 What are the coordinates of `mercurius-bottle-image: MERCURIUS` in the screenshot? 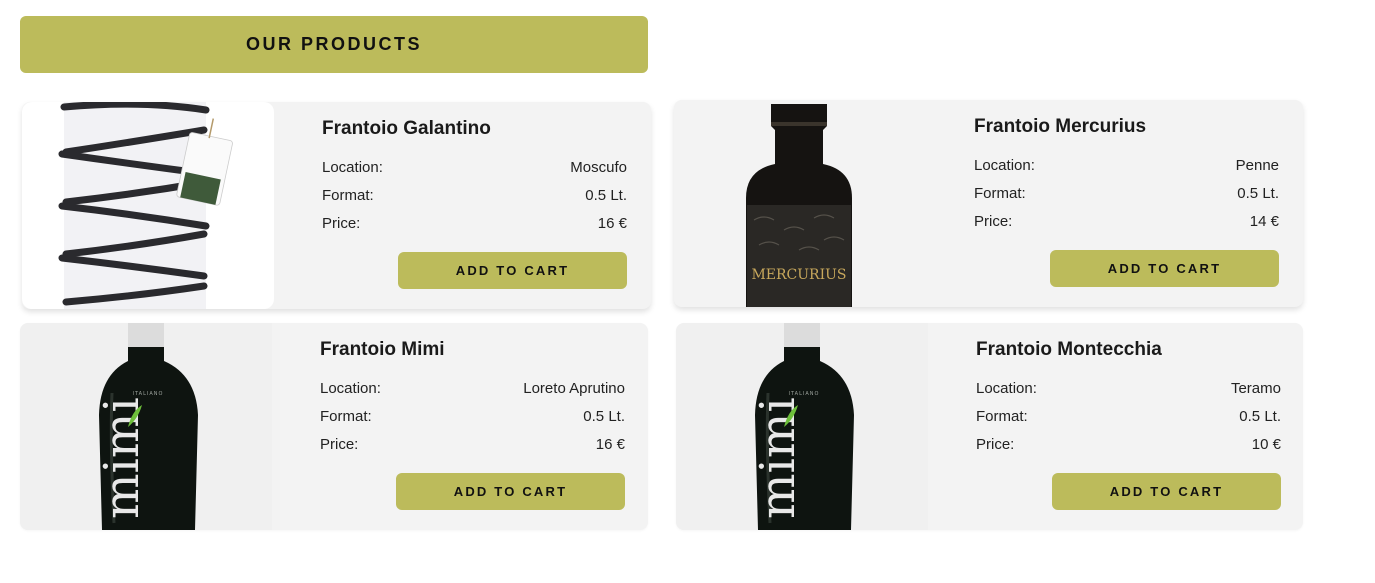 It's located at (800, 203).